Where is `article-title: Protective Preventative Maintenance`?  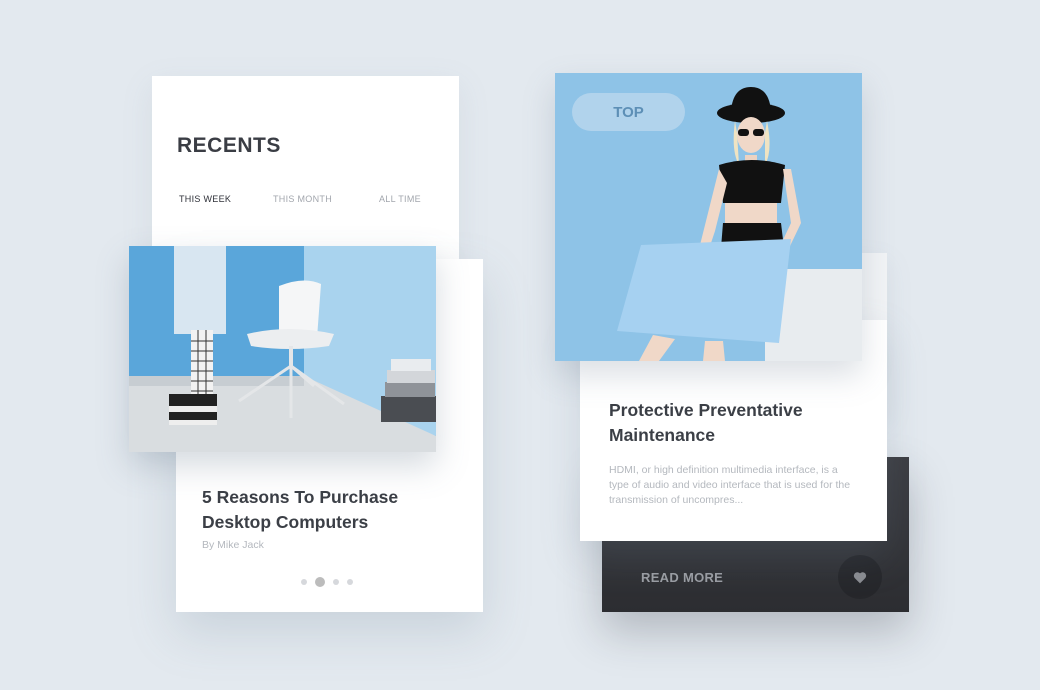 article-title: Protective Preventative Maintenance is located at coordinates (729, 423).